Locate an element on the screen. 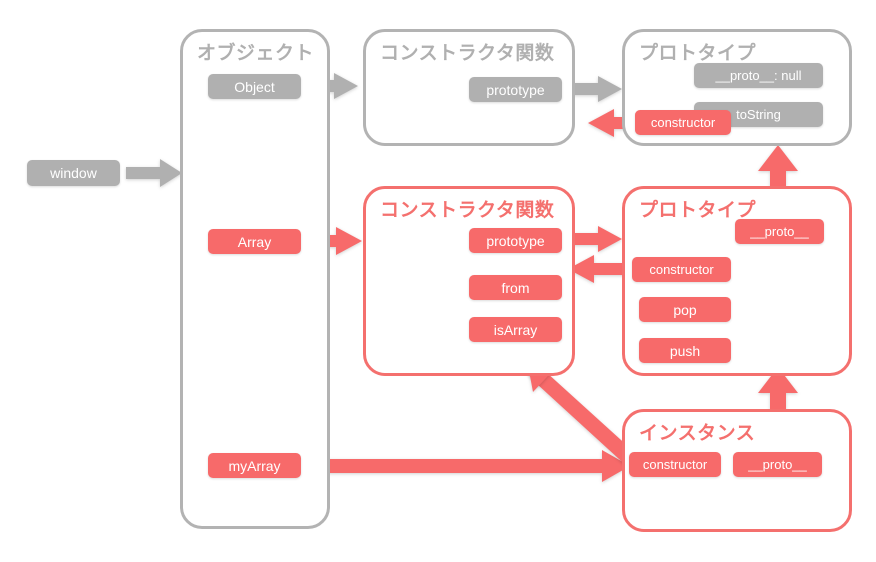 The height and width of the screenshot is (562, 876). pill-myarray-label: myArray is located at coordinates (254, 465).